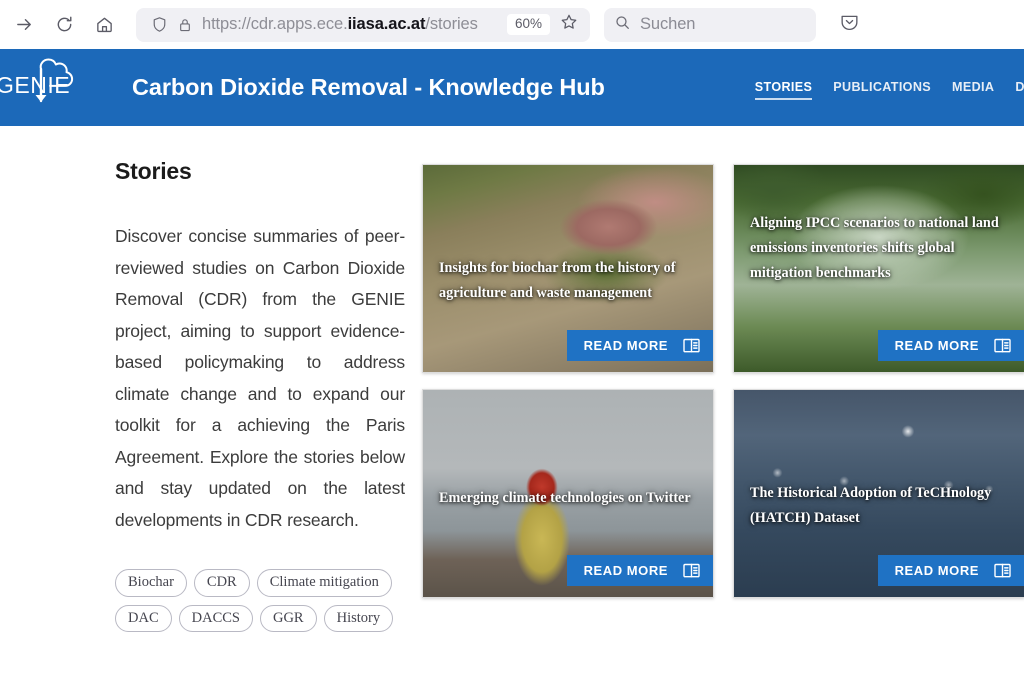 Image resolution: width=1024 pixels, height=684 pixels. I want to click on reload-button, so click(64, 25).